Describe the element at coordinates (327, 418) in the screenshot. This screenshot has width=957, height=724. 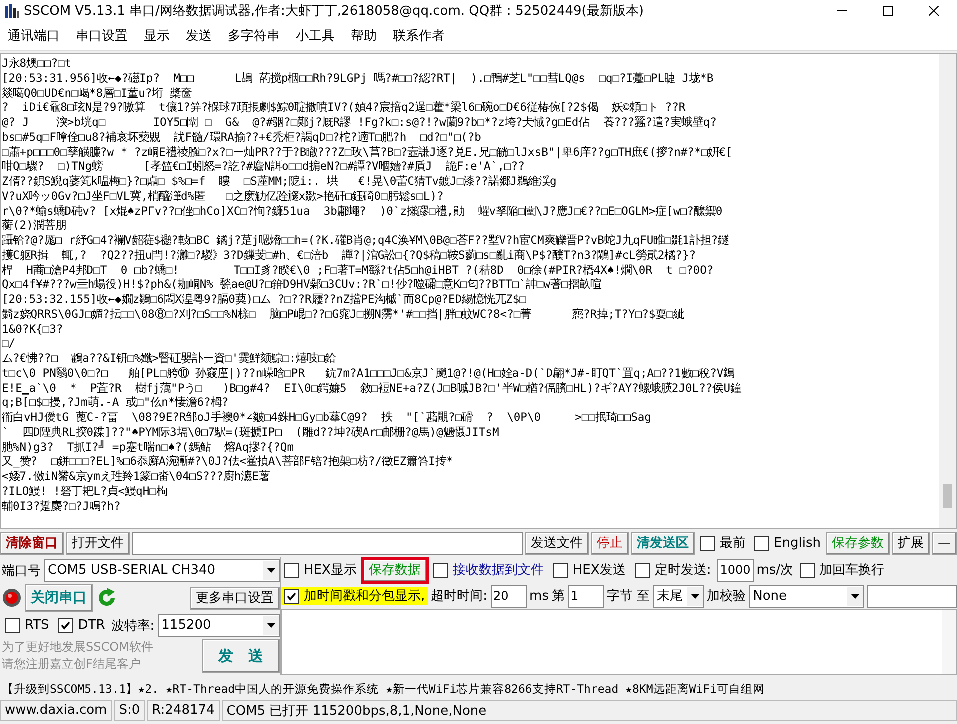
I see `received-text-line: 衜白vHJ僾tG 蓖C-?畐 \08?9E?R邹oJ手襖0*∠皺□4銖H□Gy□b蕐C@9? 抶 "[`蘛覸?□磆 ? \0P\0 >□□抿琦□□Sag` at that location.